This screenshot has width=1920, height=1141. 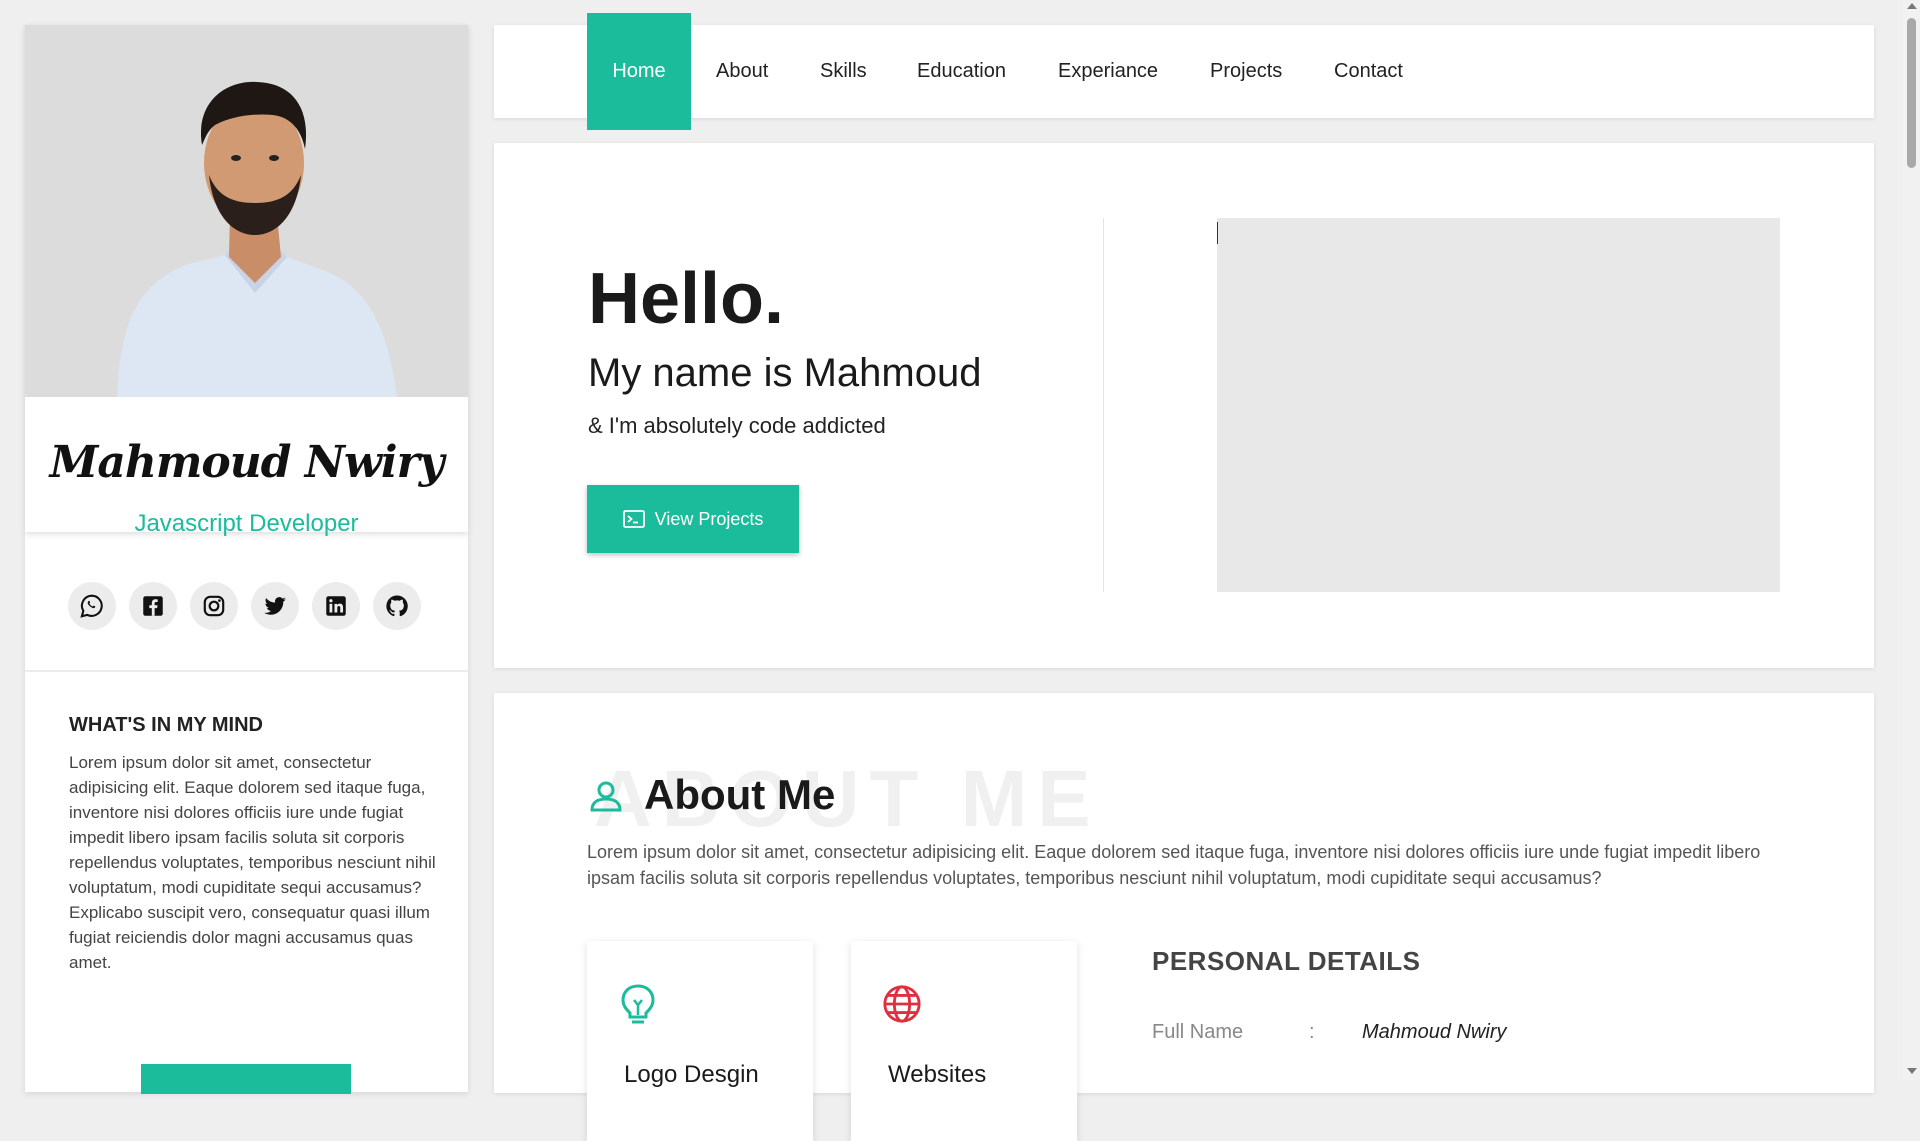 I want to click on profile-name: Mahmoud Nwiry, so click(x=247, y=462).